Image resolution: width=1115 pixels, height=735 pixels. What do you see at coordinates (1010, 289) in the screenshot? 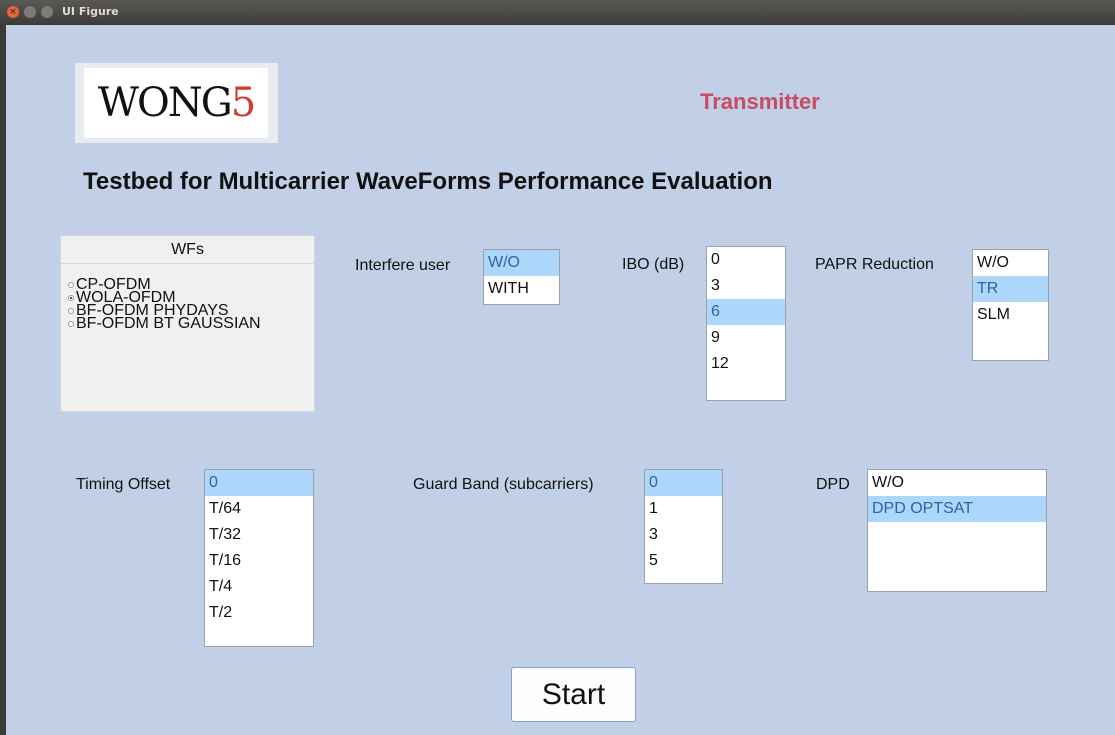
I see `list-item: TR` at bounding box center [1010, 289].